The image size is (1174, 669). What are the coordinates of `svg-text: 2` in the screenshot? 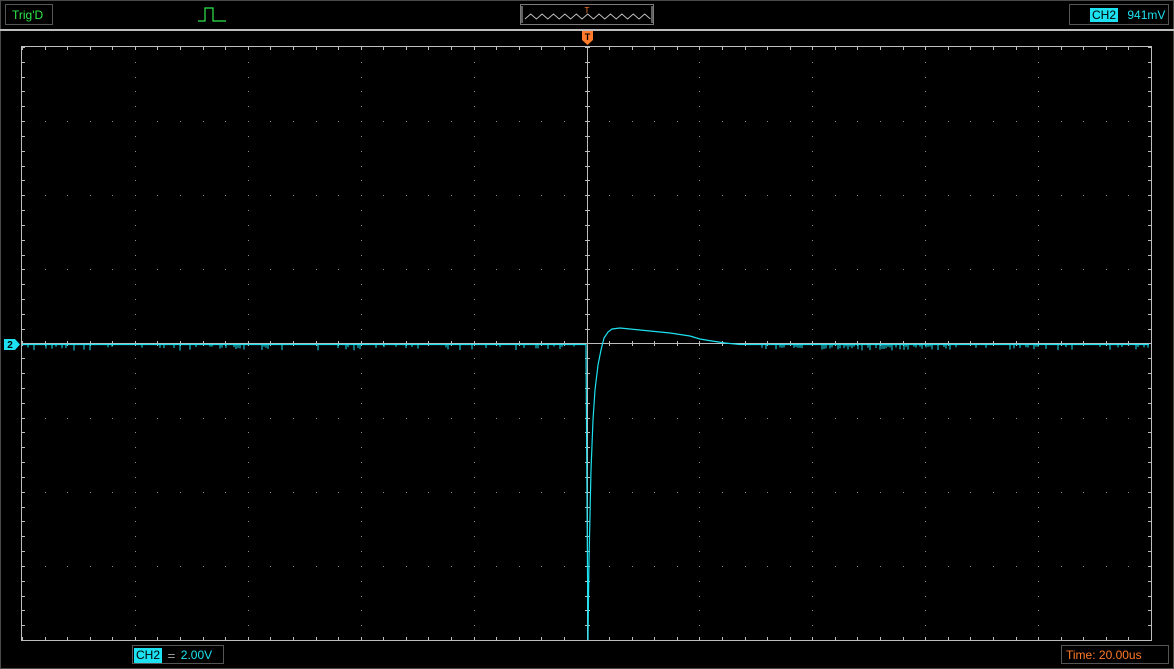 It's located at (10, 345).